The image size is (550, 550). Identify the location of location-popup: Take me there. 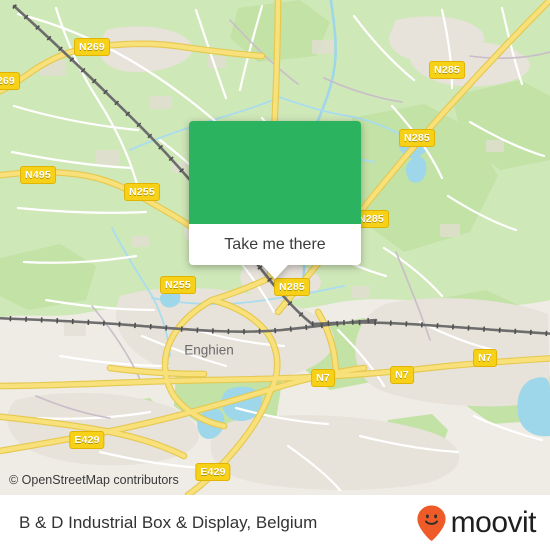
(275, 200).